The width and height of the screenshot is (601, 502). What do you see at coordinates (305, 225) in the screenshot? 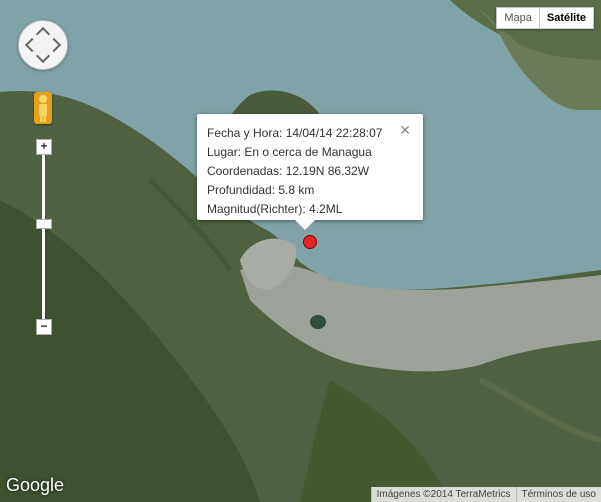
I see `info-window-tail` at bounding box center [305, 225].